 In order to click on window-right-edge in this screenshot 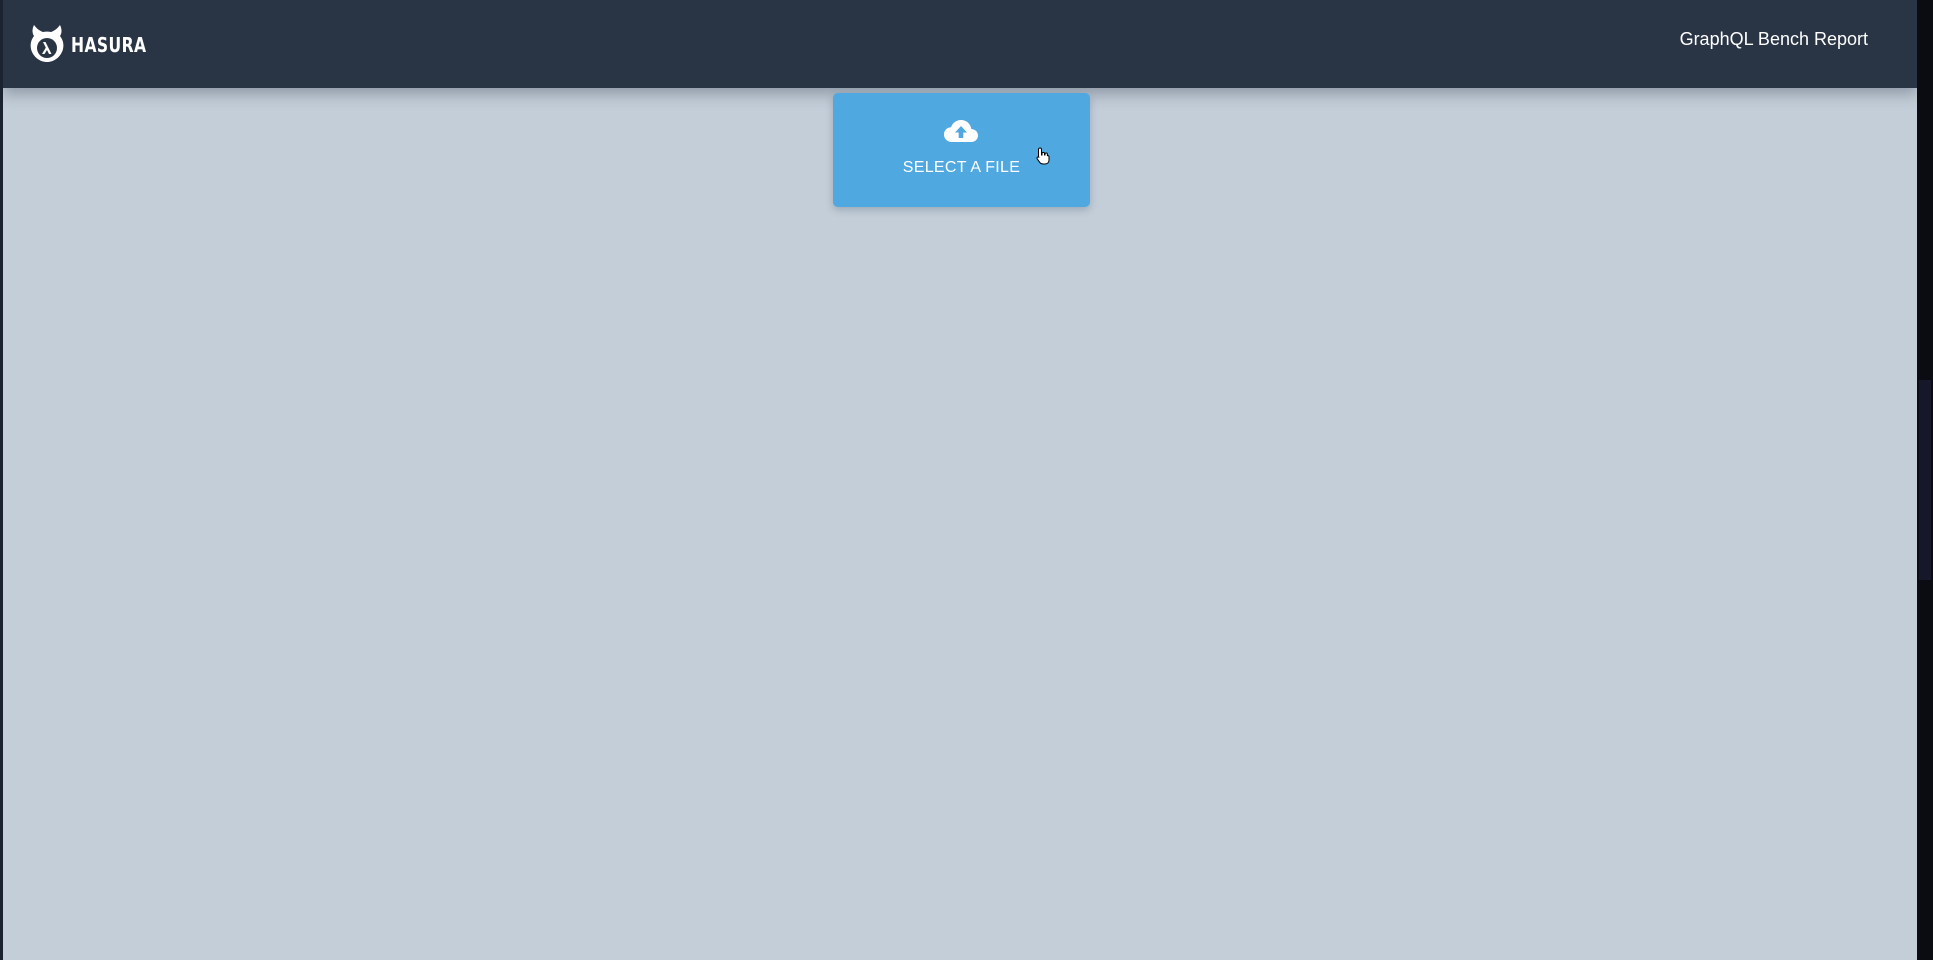, I will do `click(1925, 480)`.